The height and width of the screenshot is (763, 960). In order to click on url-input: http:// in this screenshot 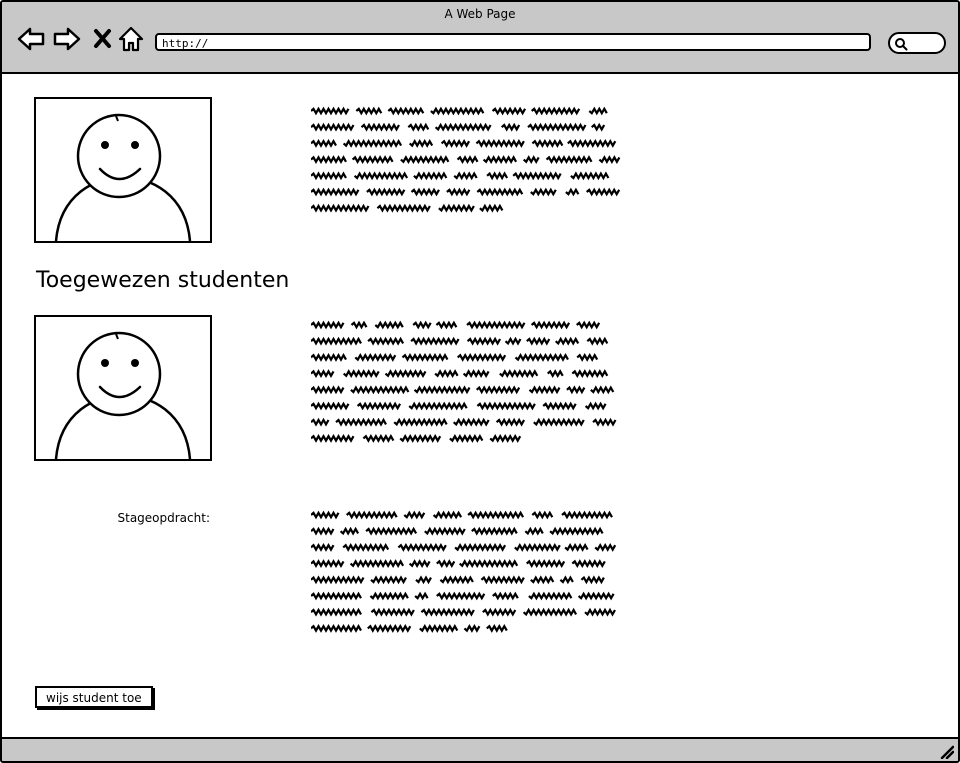, I will do `click(513, 42)`.